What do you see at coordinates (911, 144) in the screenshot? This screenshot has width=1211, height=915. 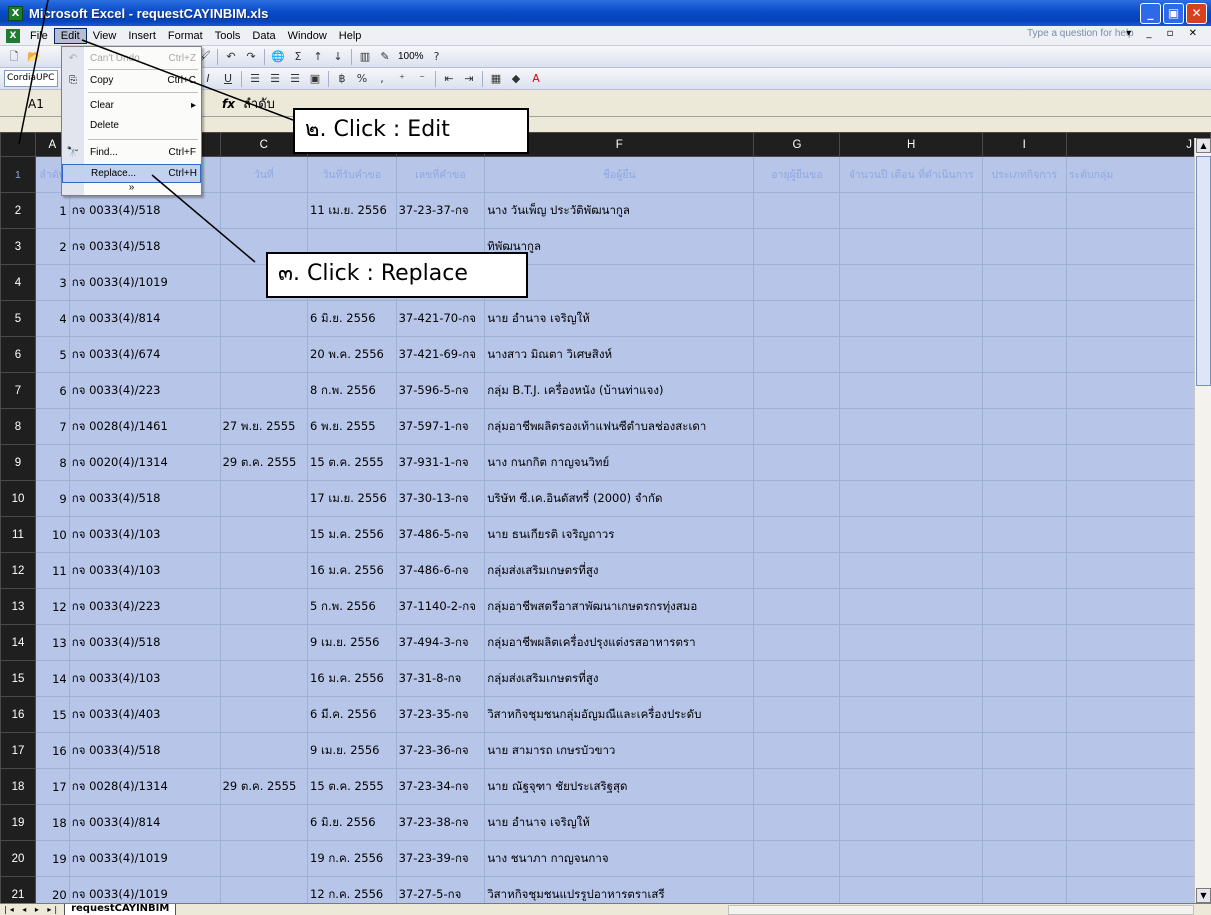 I see `column-header: H` at bounding box center [911, 144].